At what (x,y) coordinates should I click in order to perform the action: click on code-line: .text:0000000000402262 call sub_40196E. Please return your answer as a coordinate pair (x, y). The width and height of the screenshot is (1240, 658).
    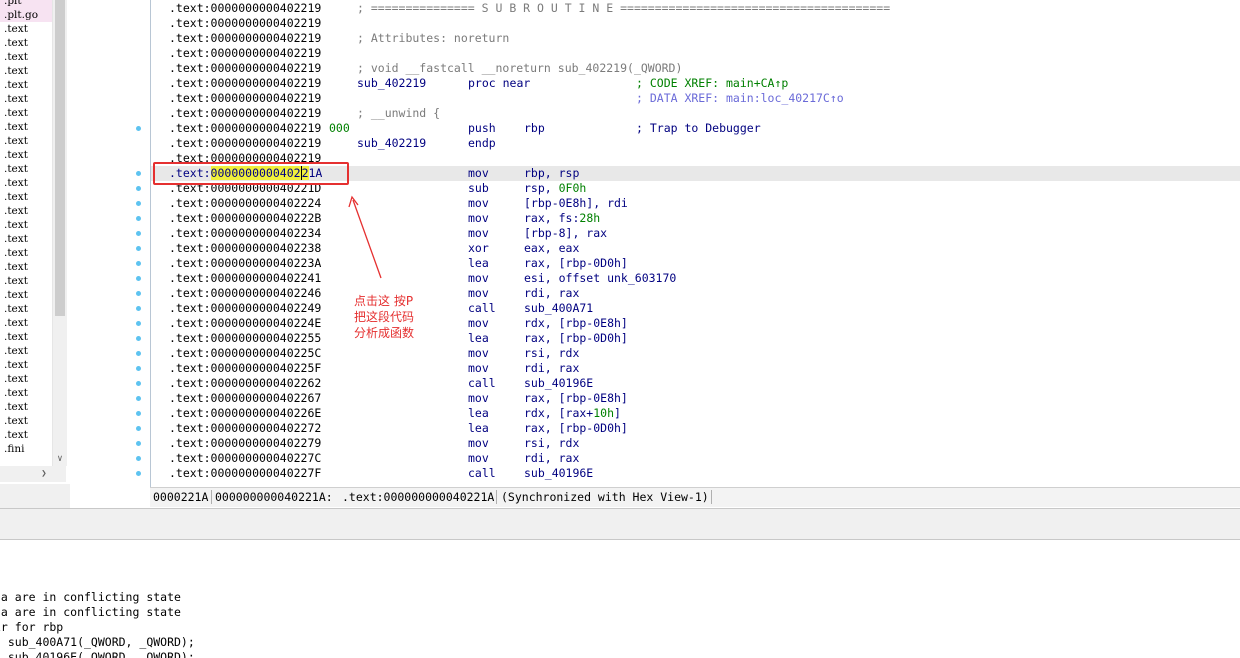
    Looking at the image, I should click on (695, 383).